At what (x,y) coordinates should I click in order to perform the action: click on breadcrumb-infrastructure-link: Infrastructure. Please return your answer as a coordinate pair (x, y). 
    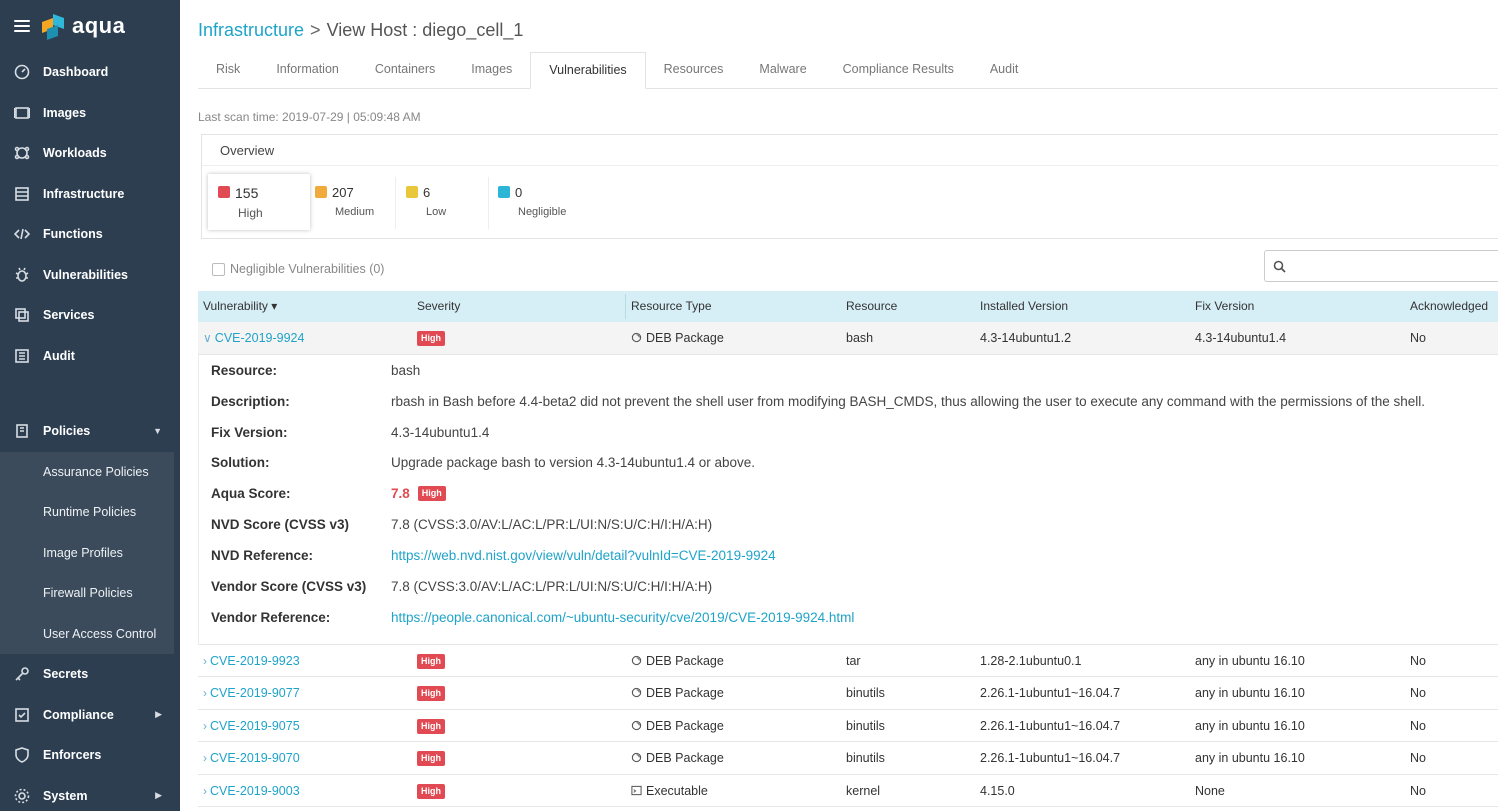
    Looking at the image, I should click on (251, 30).